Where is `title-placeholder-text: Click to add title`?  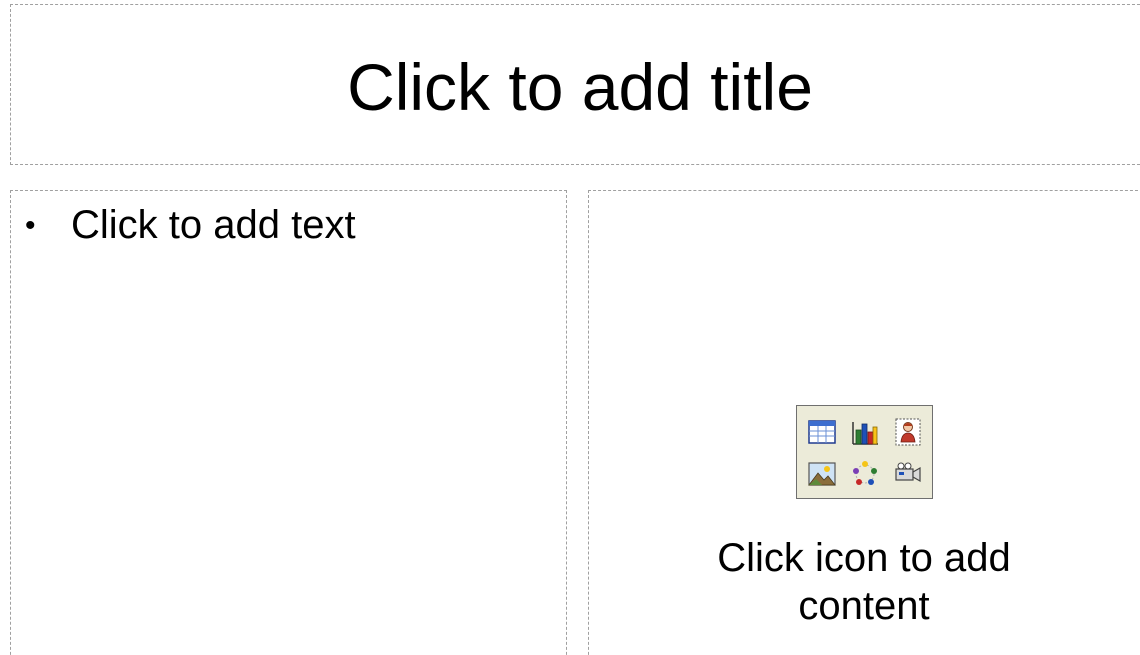
title-placeholder-text: Click to add title is located at coordinates (580, 86).